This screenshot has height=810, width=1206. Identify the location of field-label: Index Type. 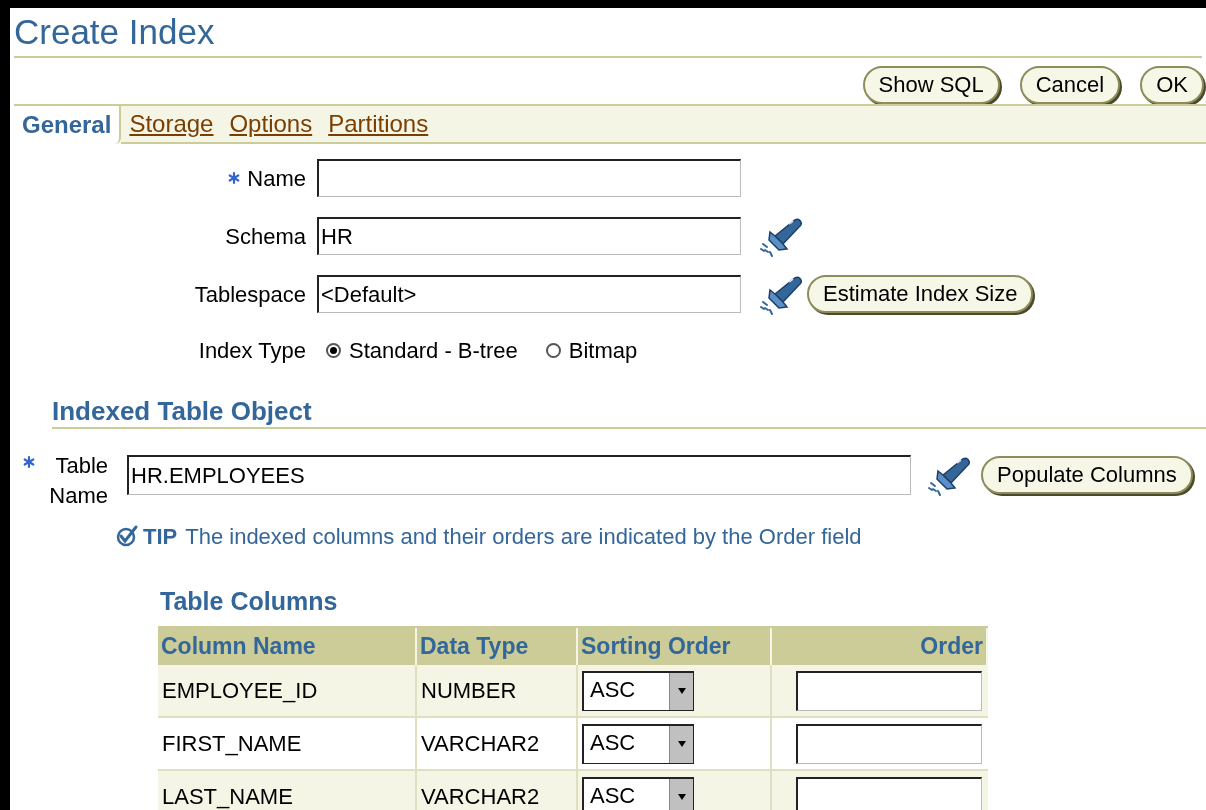
(252, 350).